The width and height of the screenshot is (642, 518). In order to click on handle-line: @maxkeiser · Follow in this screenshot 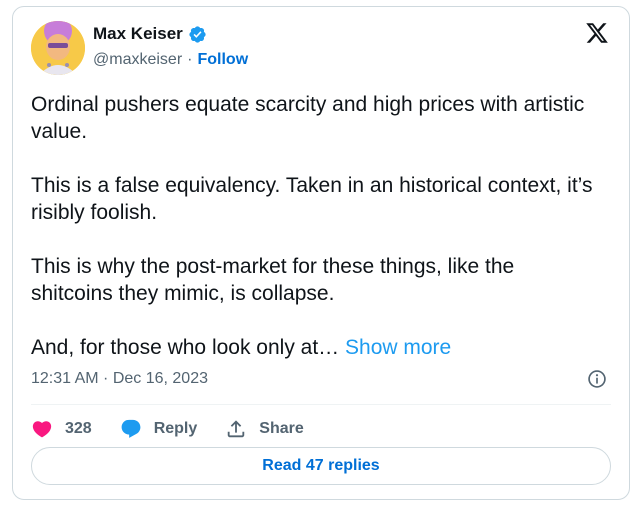, I will do `click(170, 60)`.